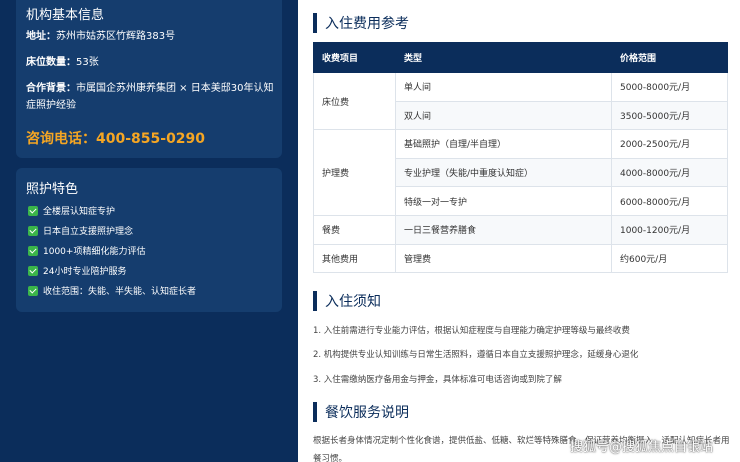  Describe the element at coordinates (87, 62) in the screenshot. I see `beds-value: 53张` at that location.